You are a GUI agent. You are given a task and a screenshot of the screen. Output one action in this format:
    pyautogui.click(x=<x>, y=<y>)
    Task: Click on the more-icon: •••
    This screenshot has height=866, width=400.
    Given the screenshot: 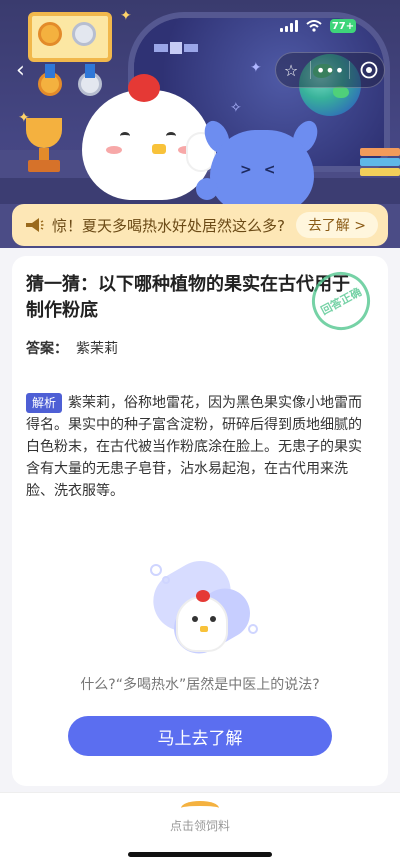 What is the action you would take?
    pyautogui.click(x=330, y=70)
    